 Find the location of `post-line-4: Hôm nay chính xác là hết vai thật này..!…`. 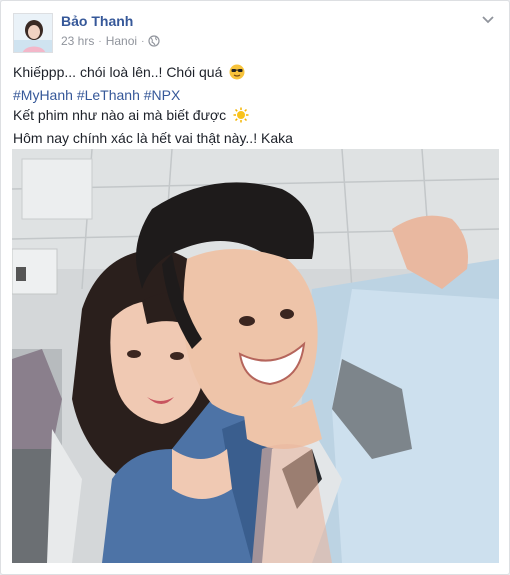

post-line-4: Hôm nay chính xác là hết vai thật này..!… is located at coordinates (153, 138).